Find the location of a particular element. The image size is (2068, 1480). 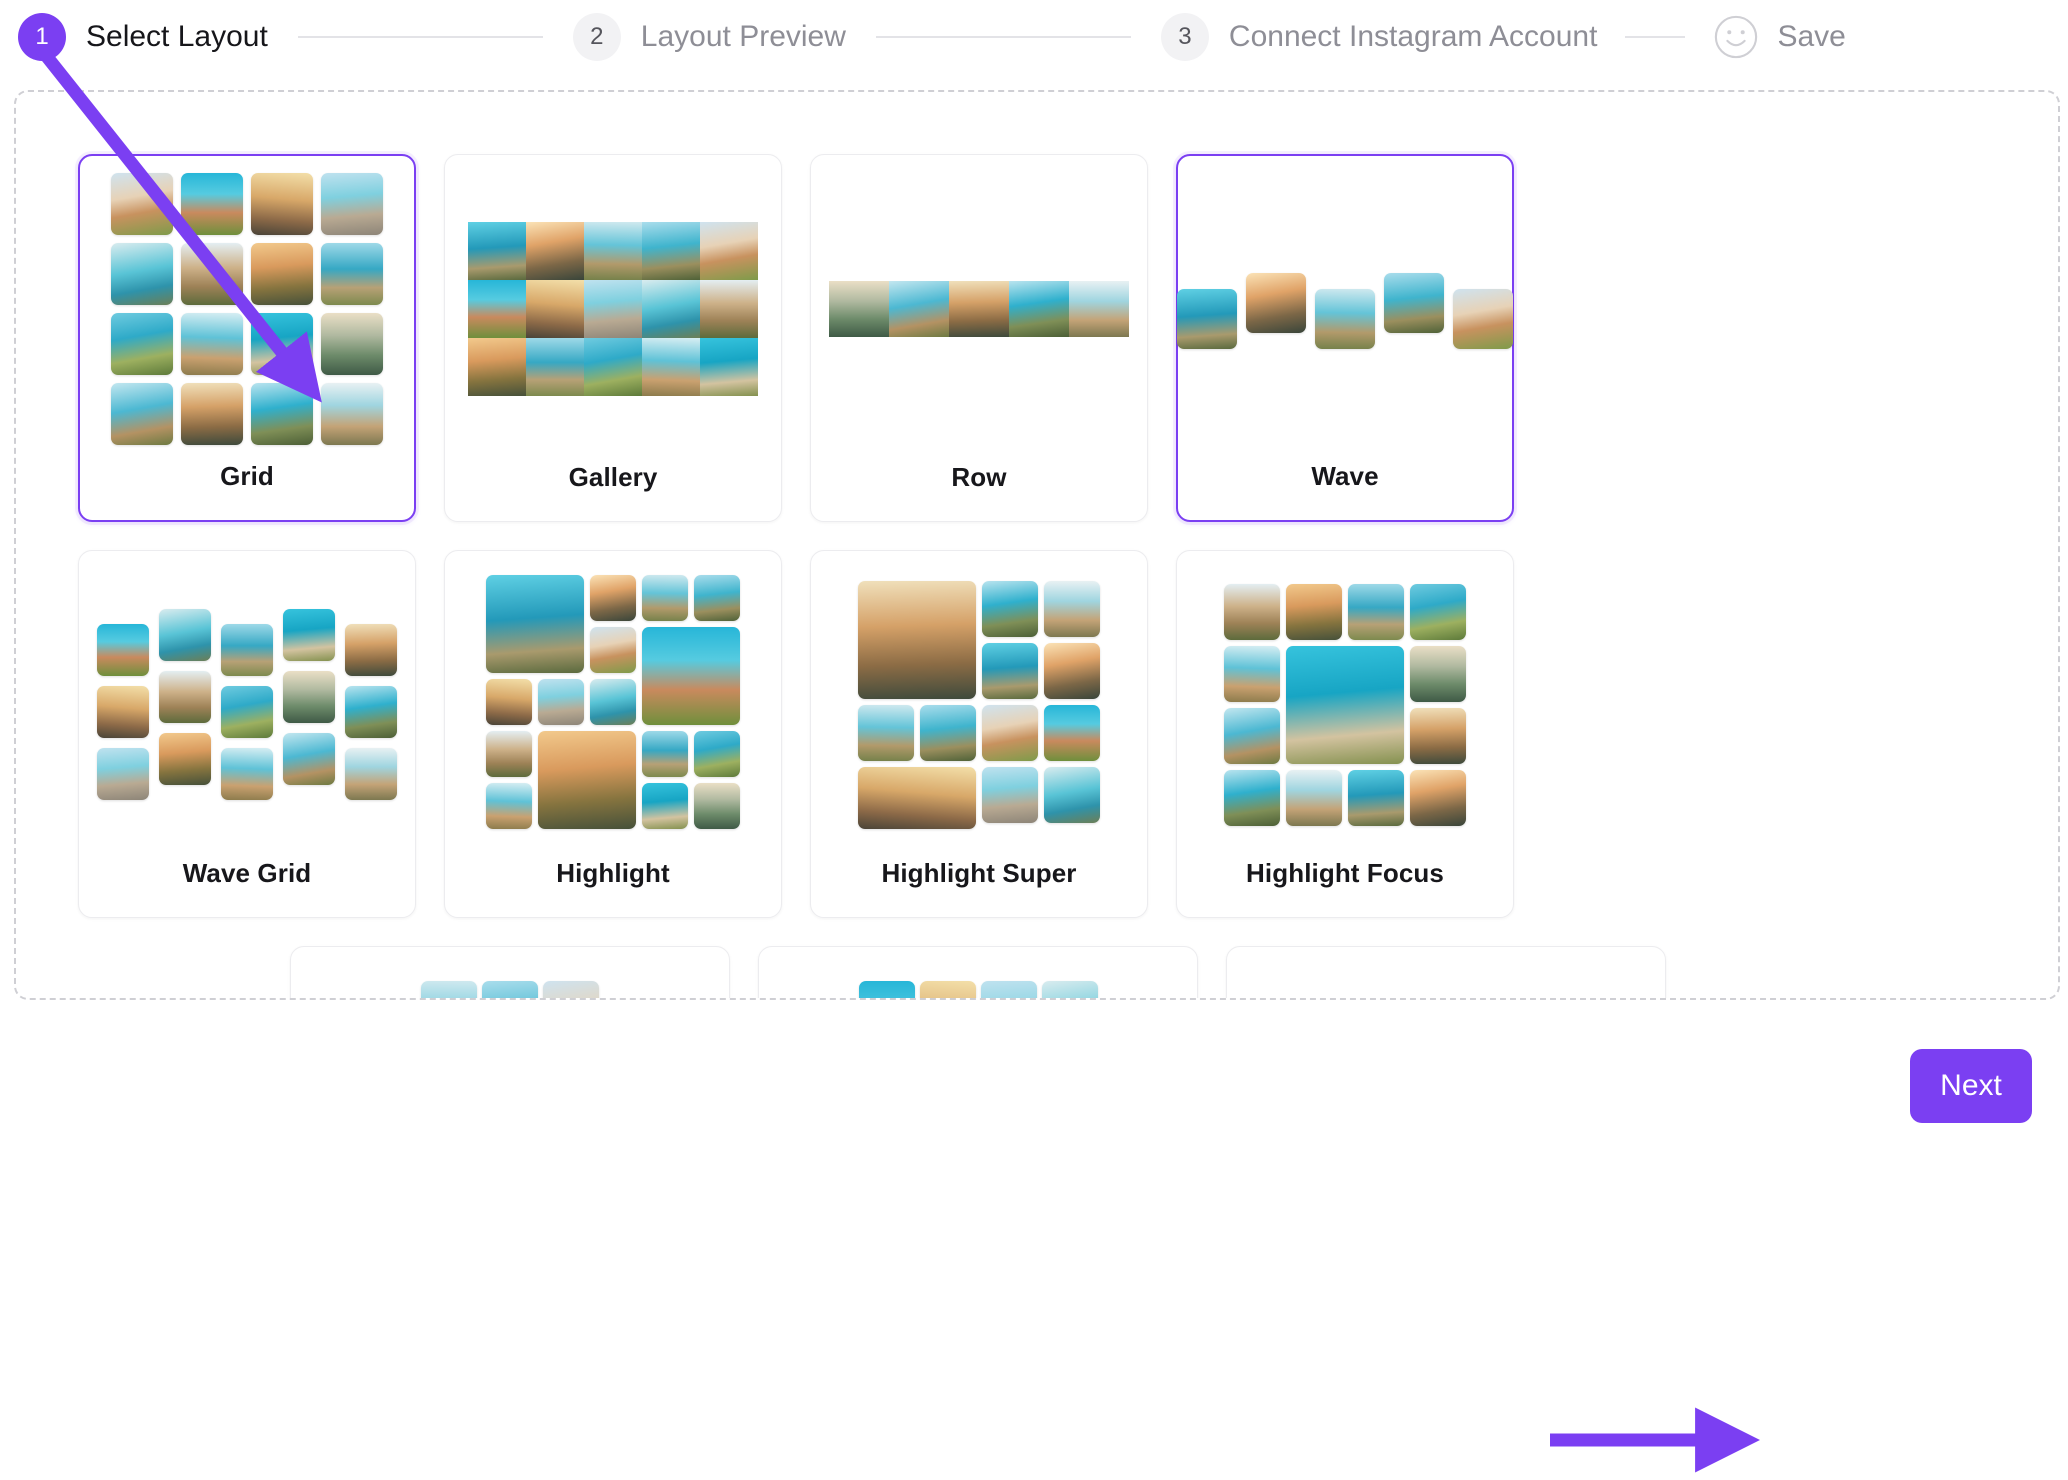

layout-card-row: Row is located at coordinates (979, 338).